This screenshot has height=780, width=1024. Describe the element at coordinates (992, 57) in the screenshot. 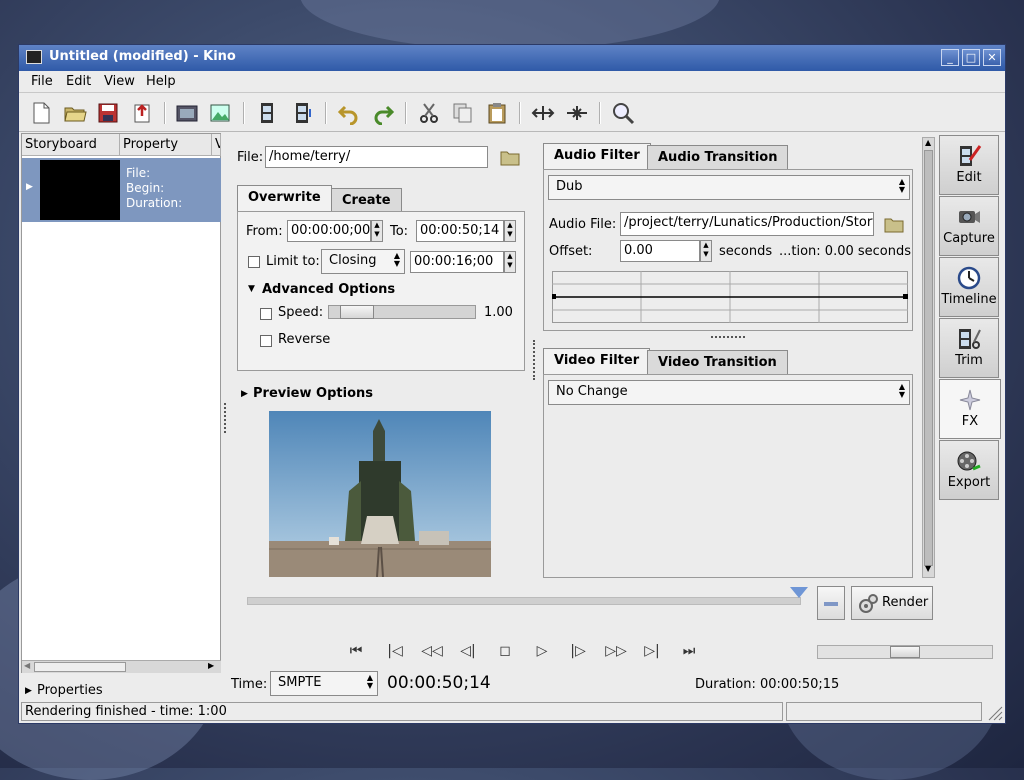

I see `close-button: ✕` at that location.